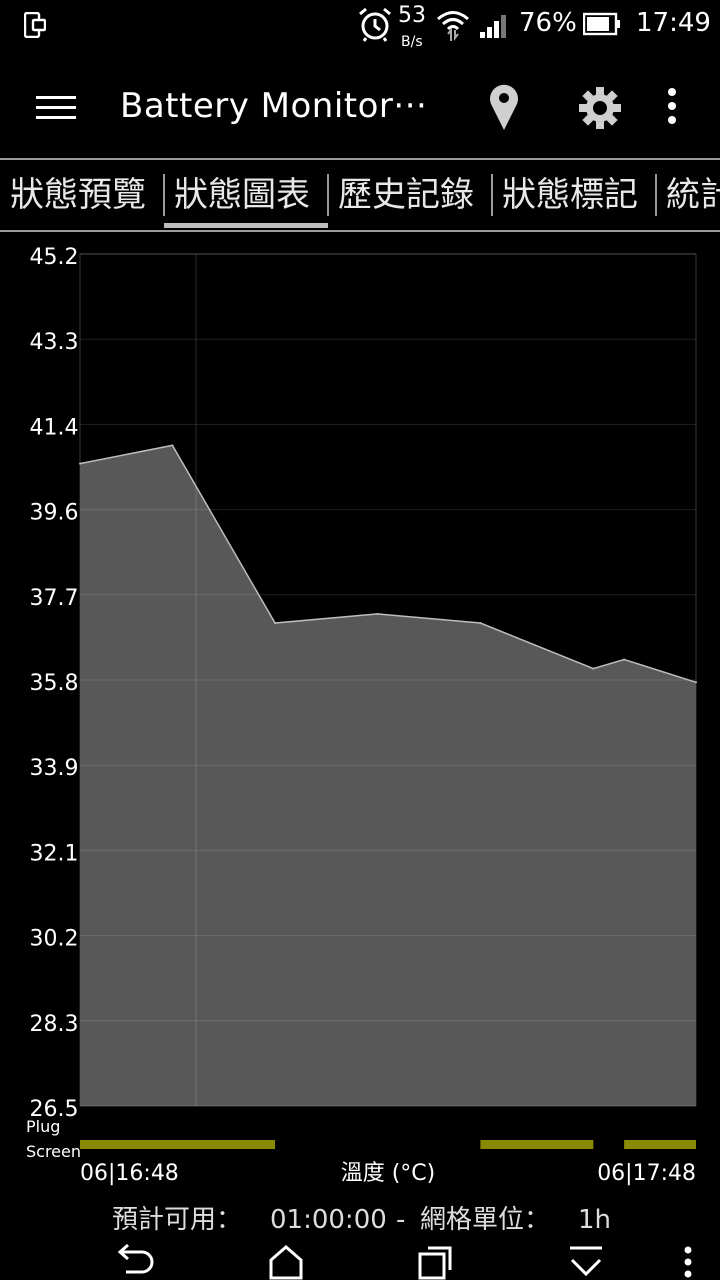 The height and width of the screenshot is (1280, 720). What do you see at coordinates (54, 257) in the screenshot?
I see `y-tick-label: 45.2` at bounding box center [54, 257].